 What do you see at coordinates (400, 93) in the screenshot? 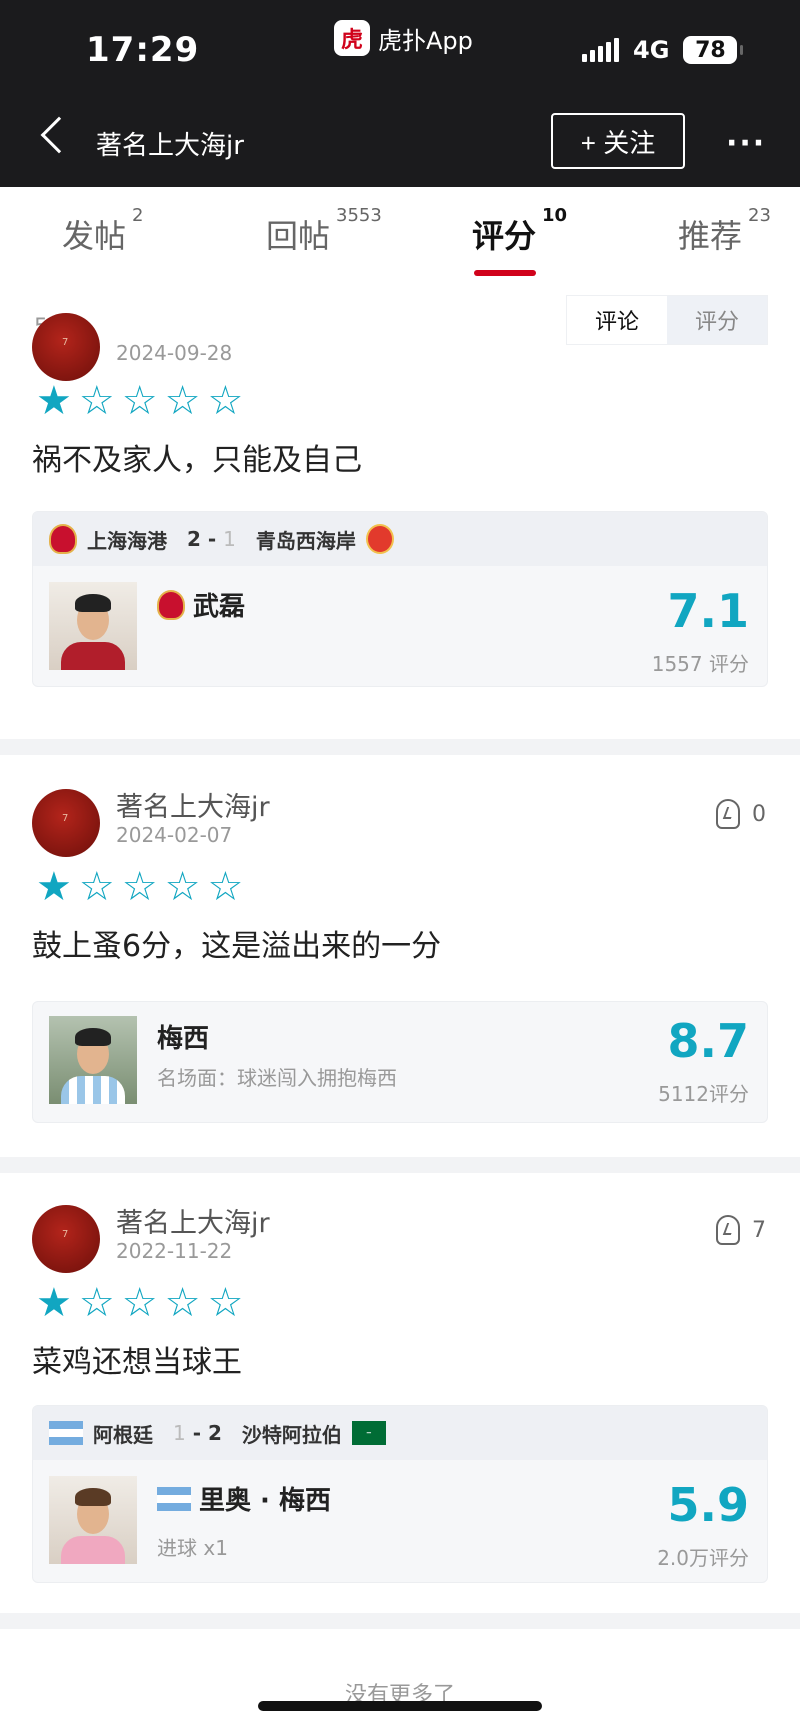
I see `top-bar: 17:29 虎 虎扑App 4G 78 著名上大海jr + 关注 ···` at bounding box center [400, 93].